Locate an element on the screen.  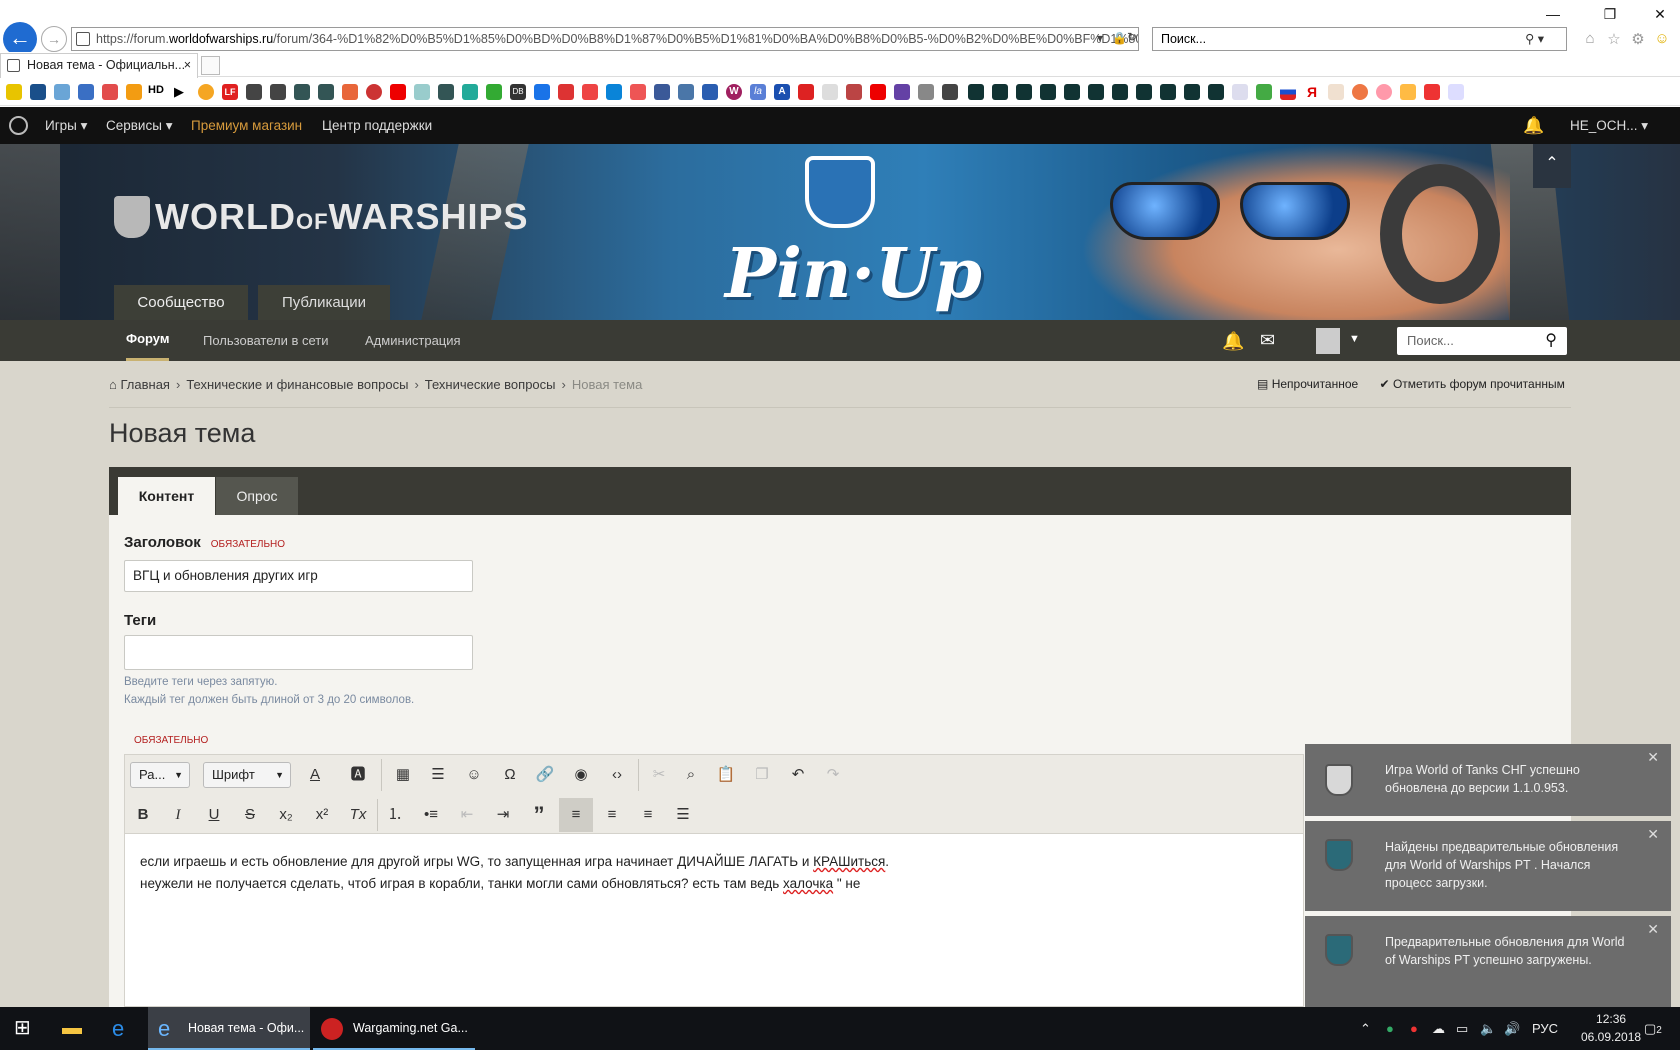
fav-x4-icon is located at coordinates (1048, 92).